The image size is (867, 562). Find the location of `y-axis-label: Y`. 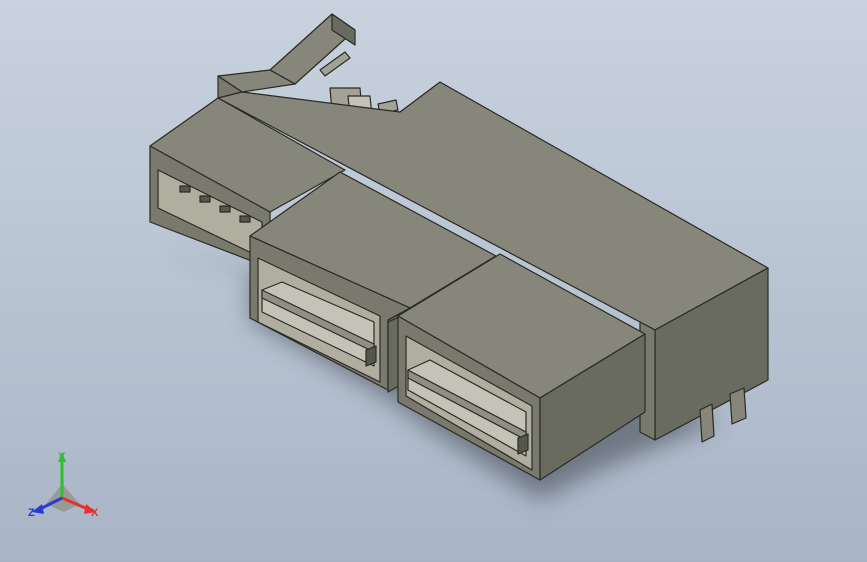

y-axis-label: Y is located at coordinates (62, 457).